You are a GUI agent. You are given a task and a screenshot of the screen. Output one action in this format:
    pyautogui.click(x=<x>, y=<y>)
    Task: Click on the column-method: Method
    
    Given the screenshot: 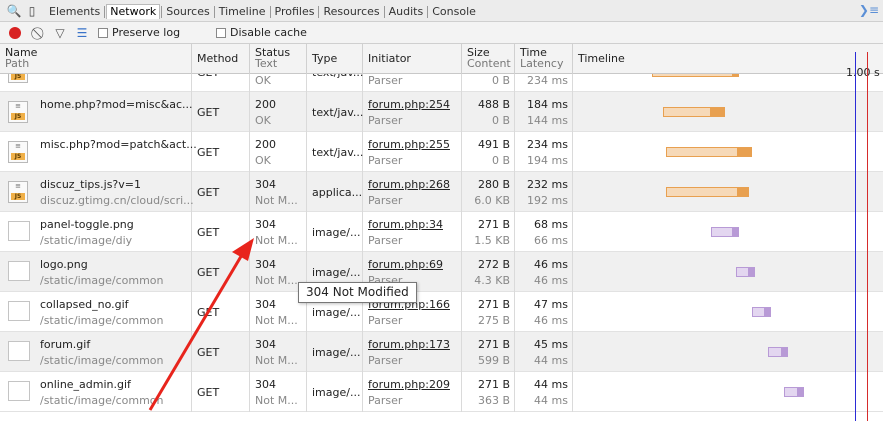 What is the action you would take?
    pyautogui.click(x=221, y=59)
    